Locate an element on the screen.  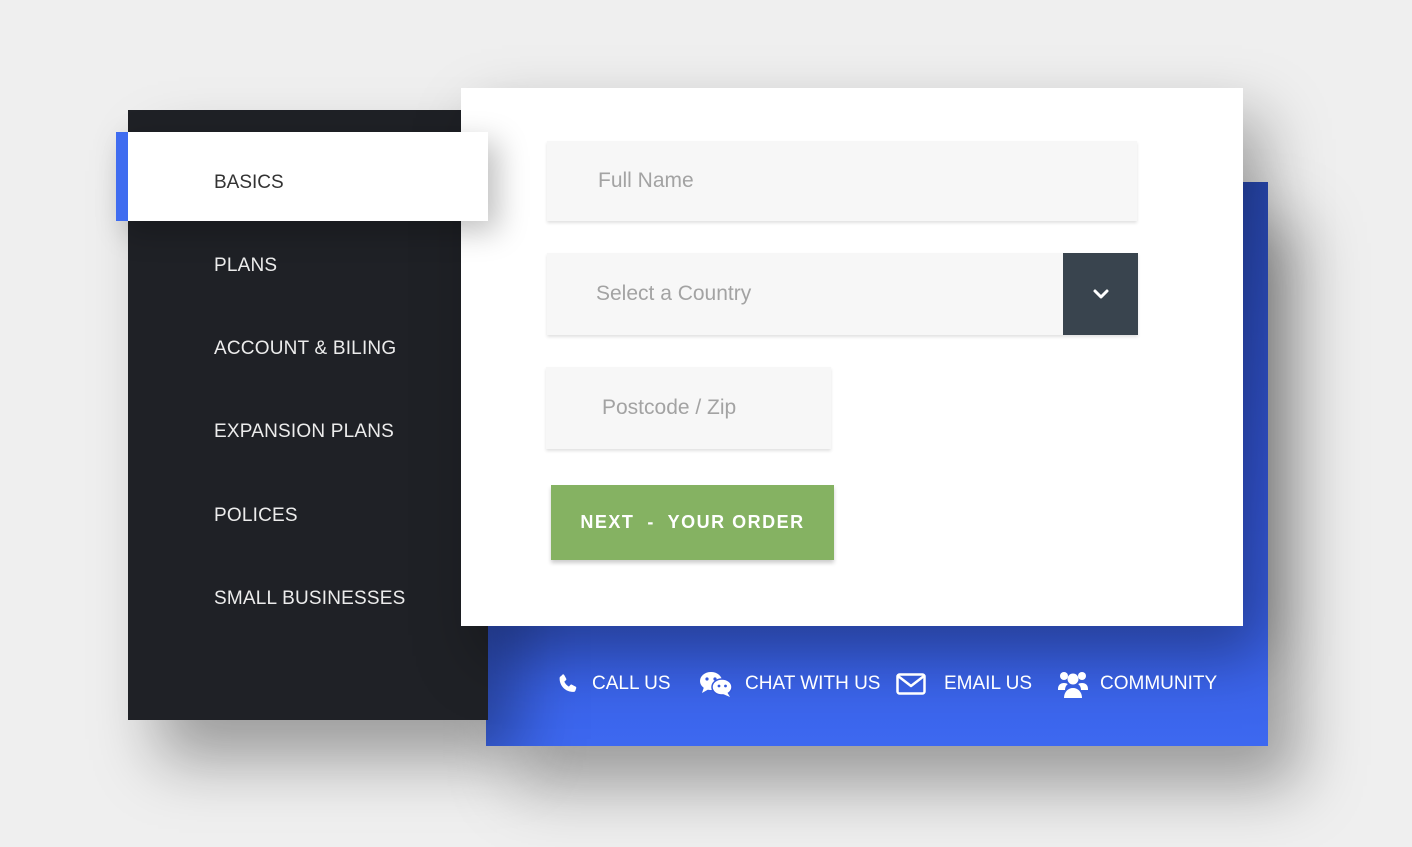
chevron-down-icon is located at coordinates (1100, 294).